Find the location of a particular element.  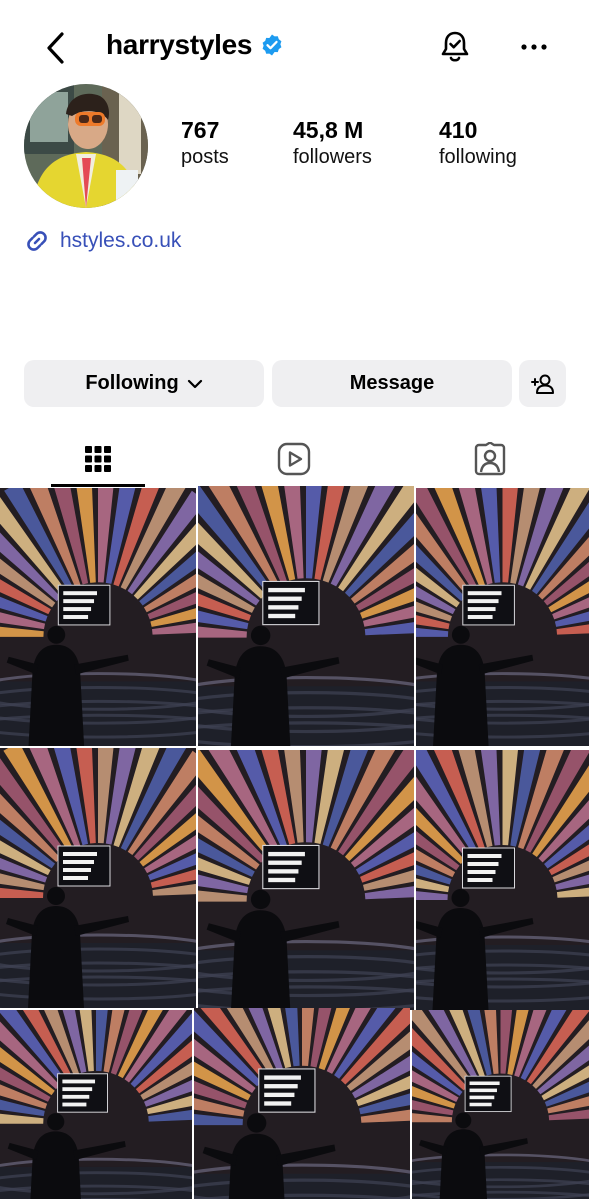

chevron-left-icon is located at coordinates (55, 48).